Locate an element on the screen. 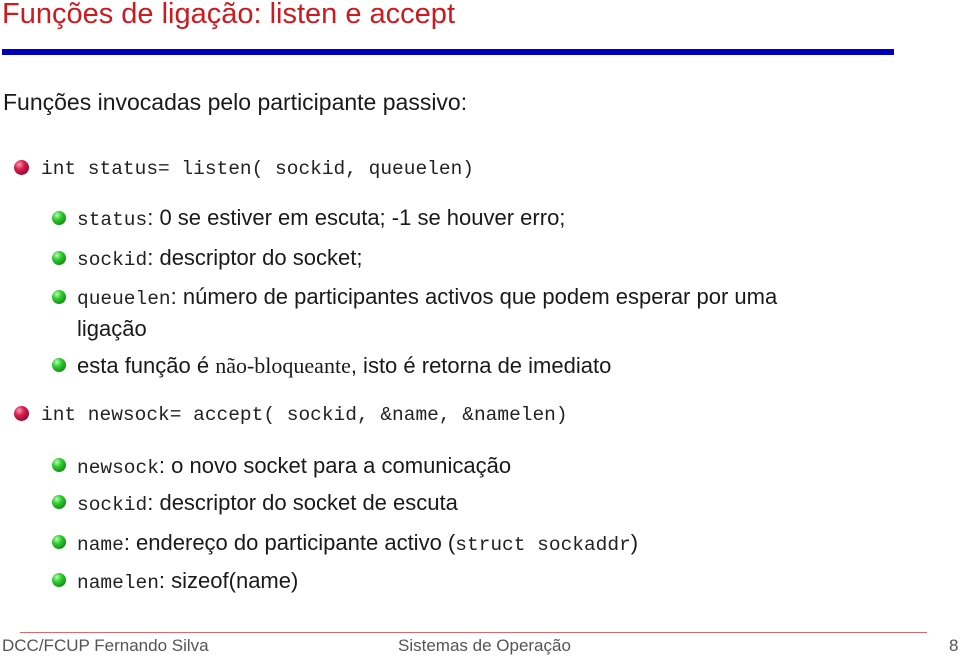 The width and height of the screenshot is (960, 656). note-suffix: , isto é retorna de imediato is located at coordinates (481, 365).